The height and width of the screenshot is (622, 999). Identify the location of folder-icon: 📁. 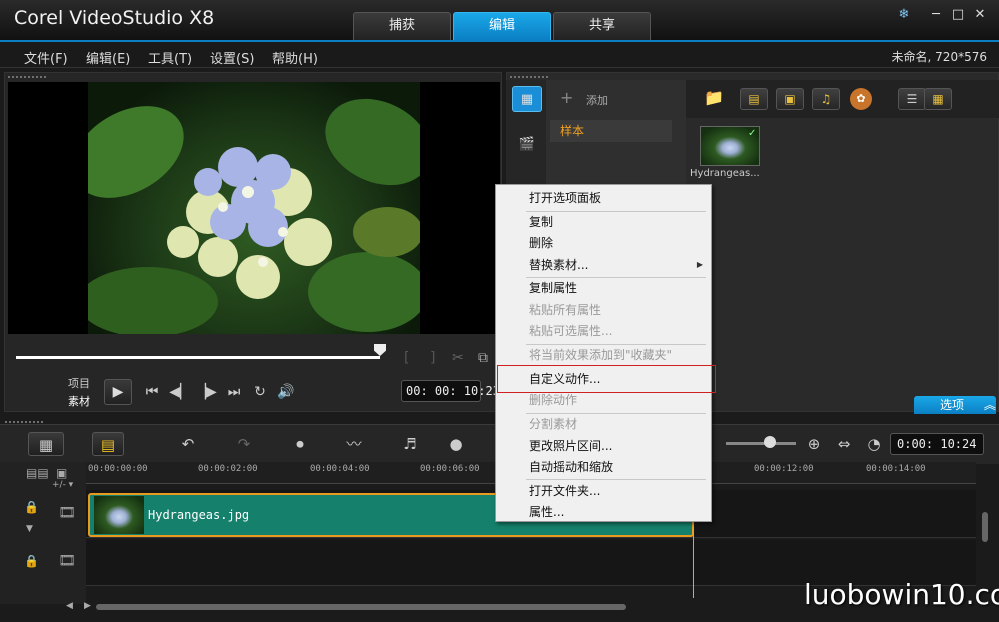
(714, 97).